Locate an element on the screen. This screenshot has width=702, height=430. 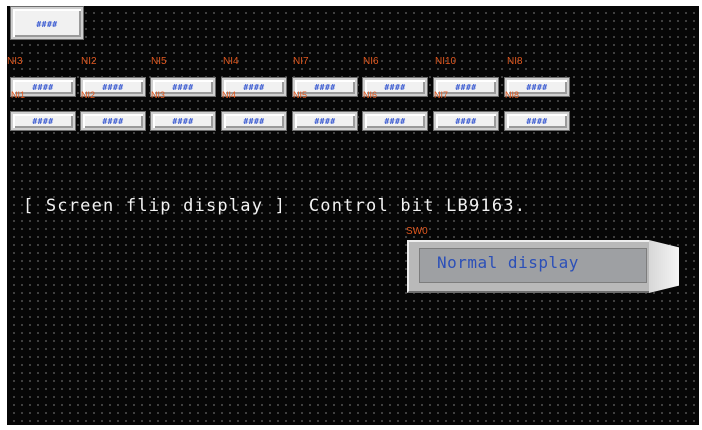
ni-overlap-label: NI1 is located at coordinates (18, 95).